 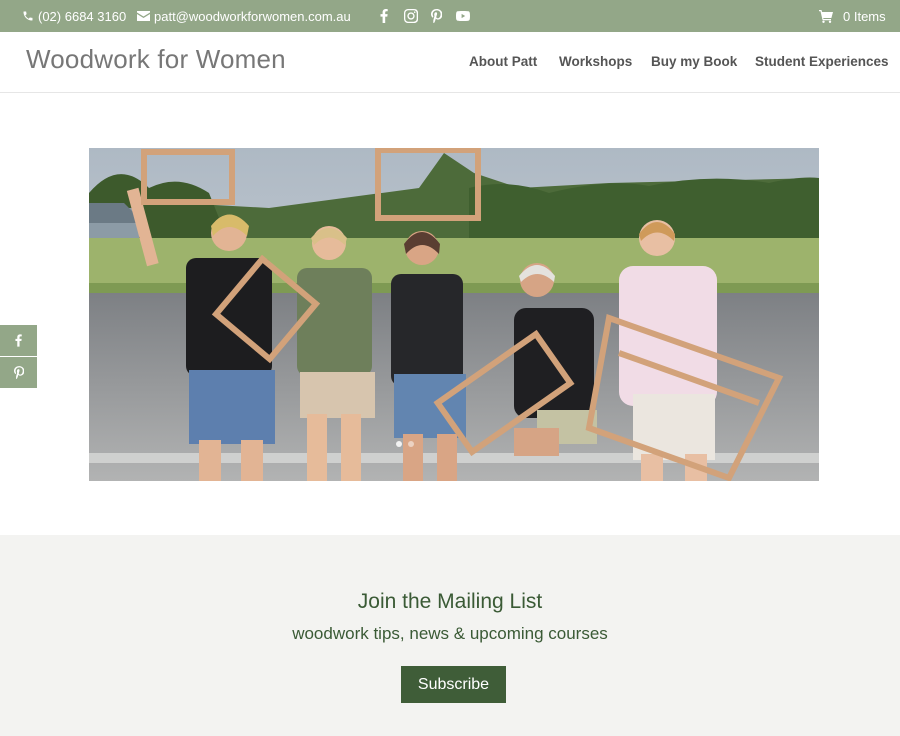 I want to click on nav-buy-my-book: Buy my Book, so click(x=694, y=61).